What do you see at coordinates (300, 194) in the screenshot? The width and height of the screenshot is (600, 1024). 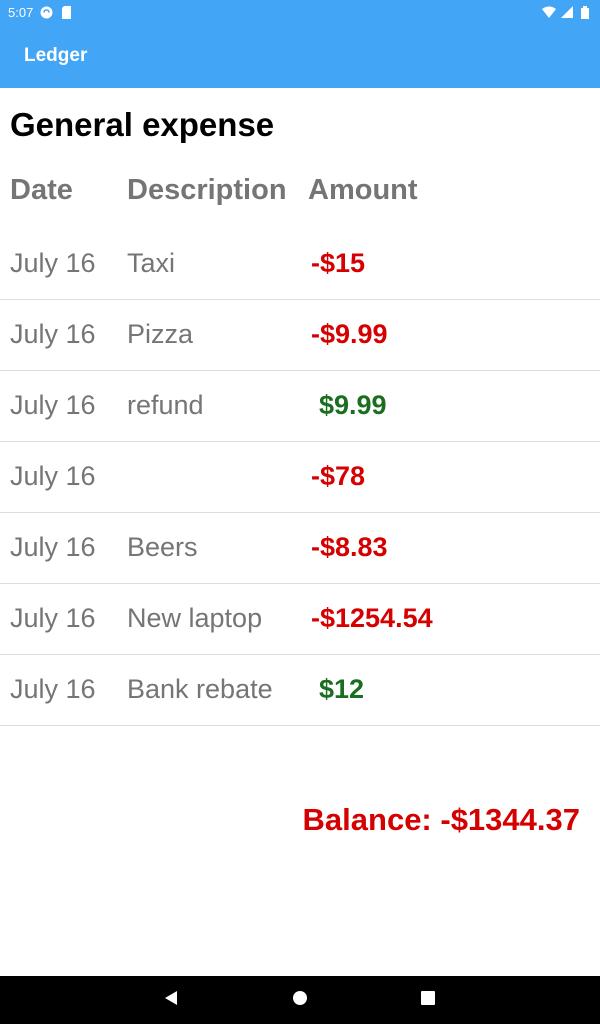 I see `table-header: Date Description Amount` at bounding box center [300, 194].